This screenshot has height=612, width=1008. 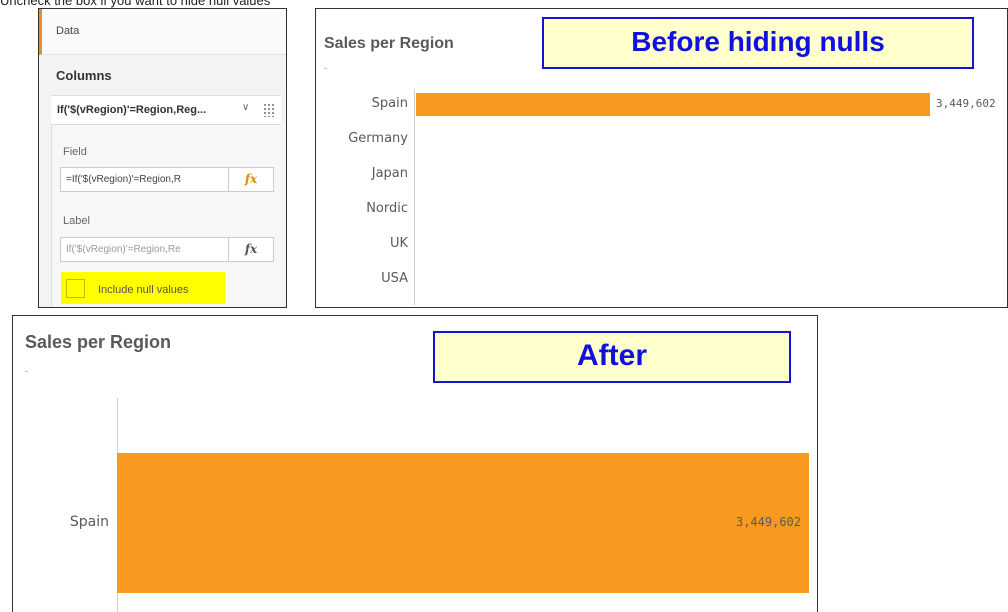 I want to click on category-label: USA, so click(x=394, y=279).